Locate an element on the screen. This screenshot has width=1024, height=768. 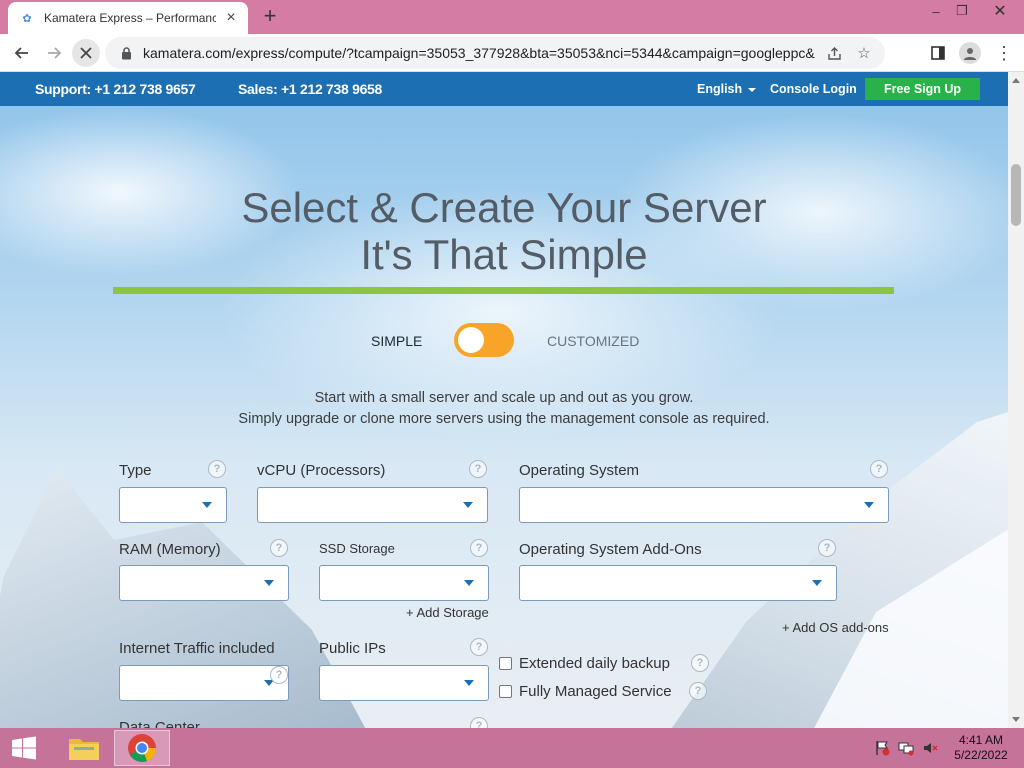
bookmark-star-icon: ☆ is located at coordinates (864, 53).